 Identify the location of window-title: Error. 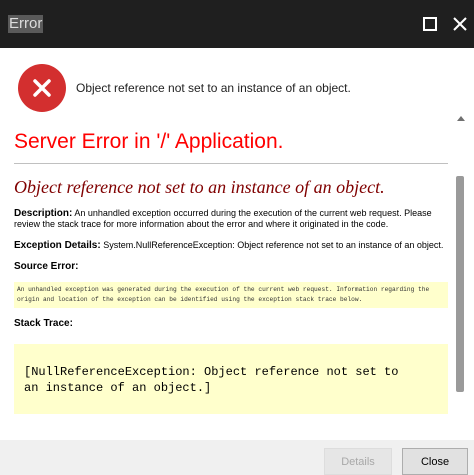
(26, 24).